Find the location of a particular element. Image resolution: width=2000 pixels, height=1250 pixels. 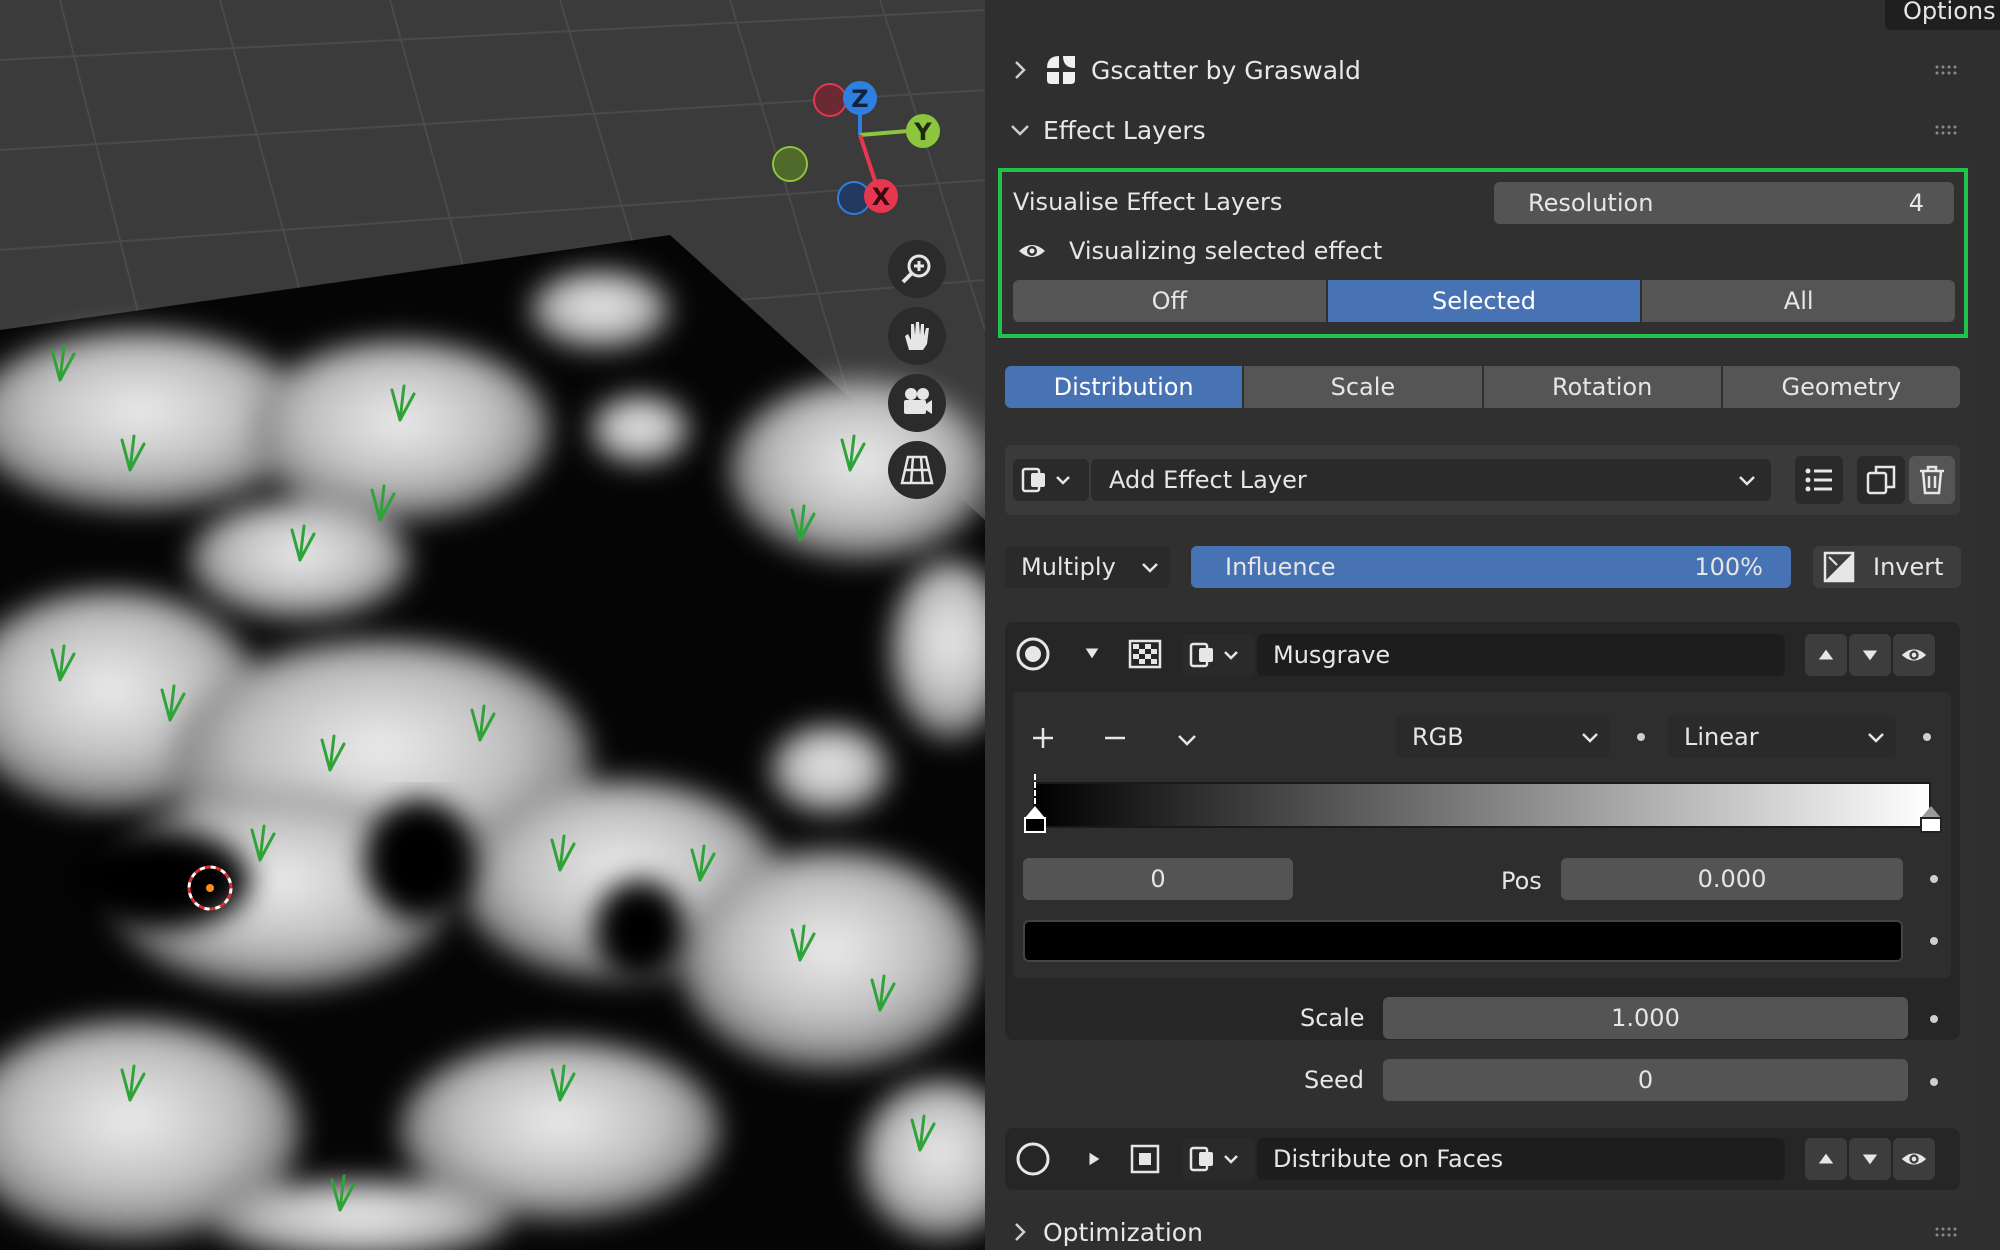

interpolation-dropdown: Linear is located at coordinates (1782, 737).